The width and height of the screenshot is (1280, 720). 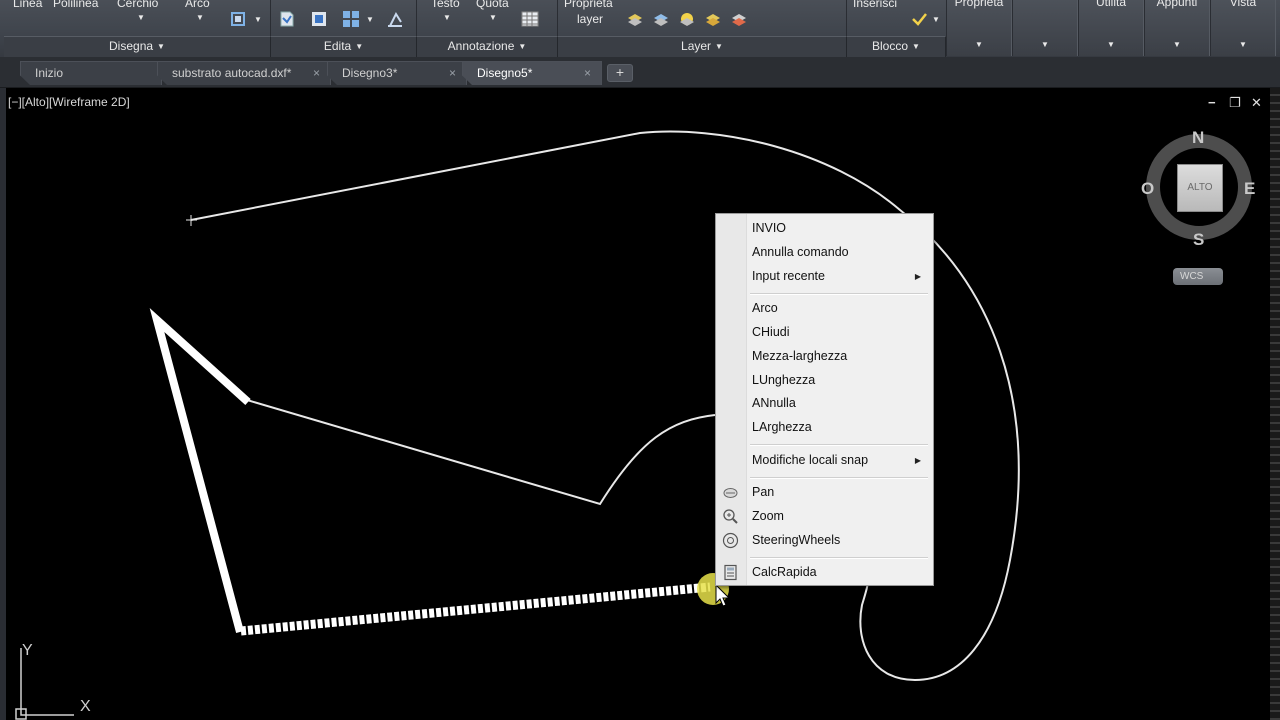 What do you see at coordinates (771, 332) in the screenshot?
I see `menu-item-chiudi: CHiudi` at bounding box center [771, 332].